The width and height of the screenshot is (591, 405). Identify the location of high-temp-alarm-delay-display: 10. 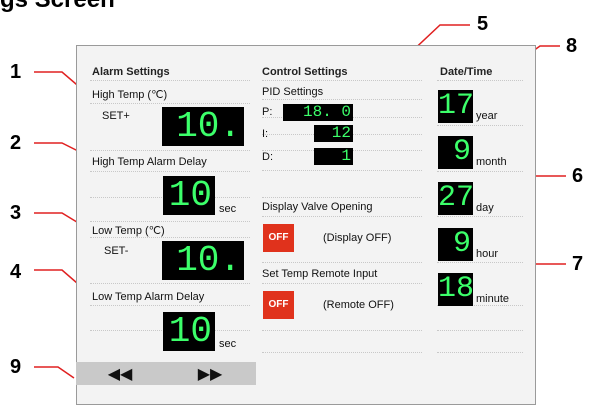
(189, 195).